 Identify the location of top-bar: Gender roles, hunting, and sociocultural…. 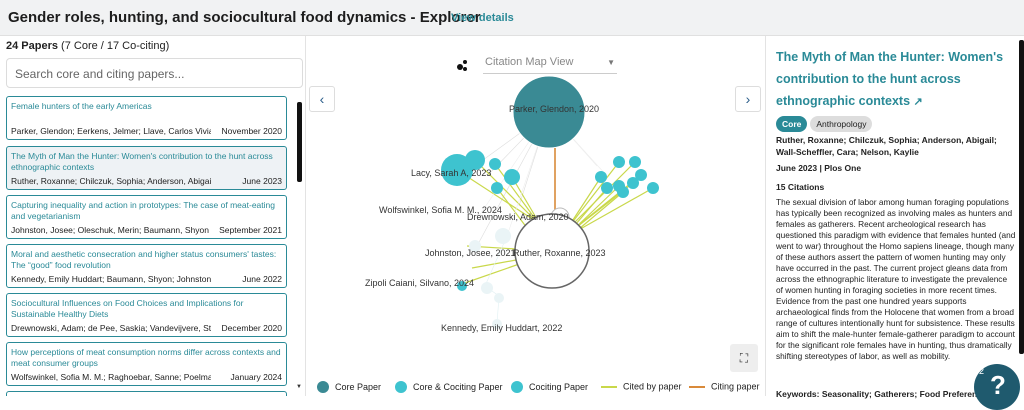
(512, 18).